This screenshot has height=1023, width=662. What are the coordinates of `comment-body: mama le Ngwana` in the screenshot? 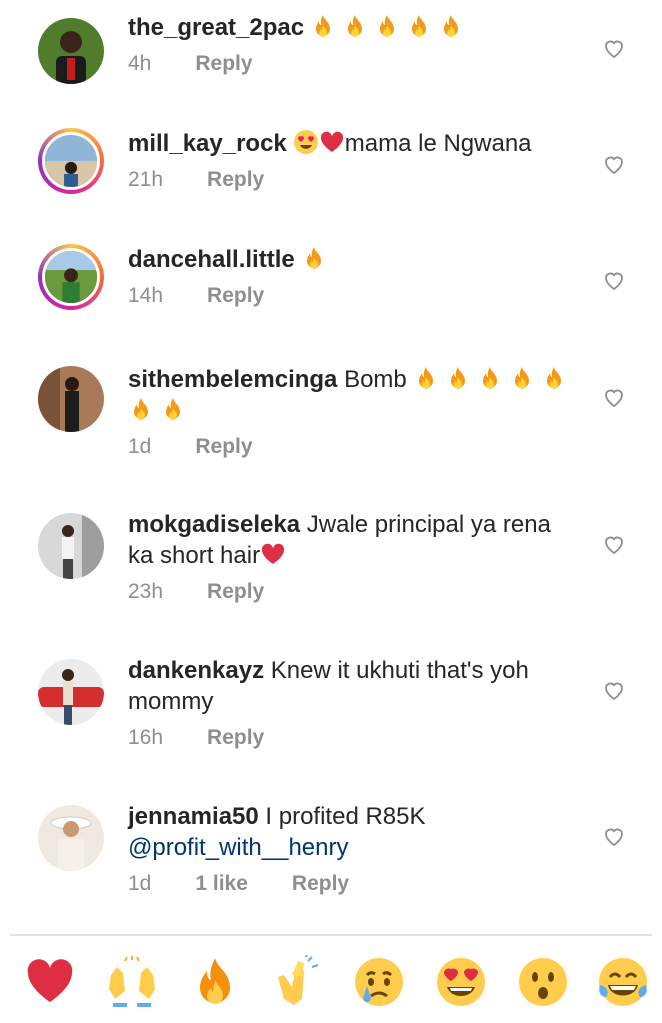 It's located at (438, 143).